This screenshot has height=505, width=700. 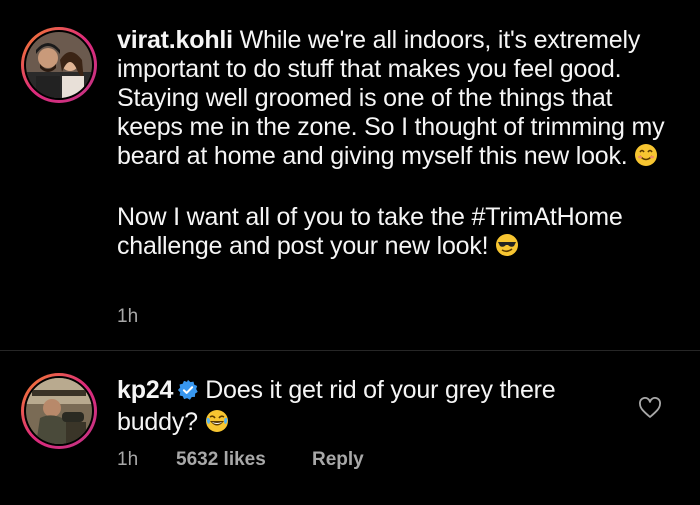 I want to click on reply-button: Reply, so click(x=338, y=460).